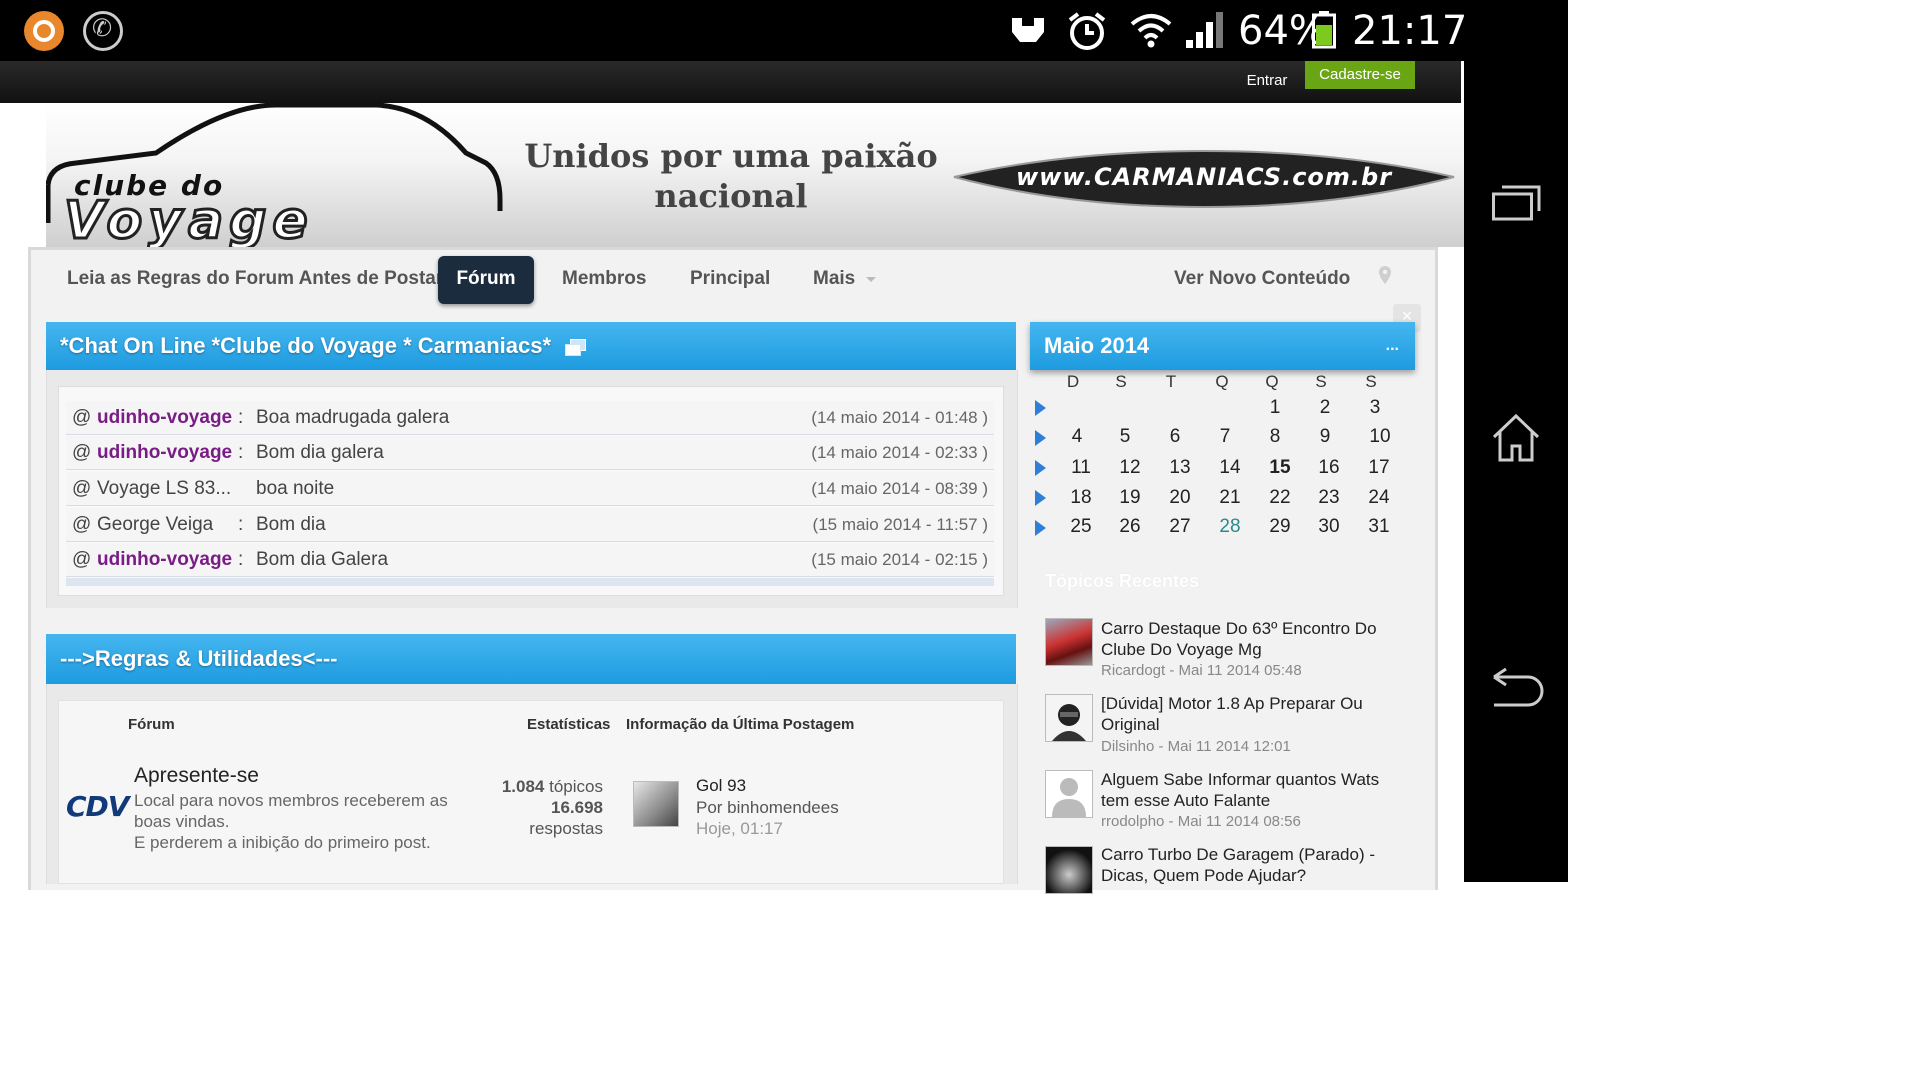  I want to click on forum-name-link: Apresente-se, so click(196, 776).